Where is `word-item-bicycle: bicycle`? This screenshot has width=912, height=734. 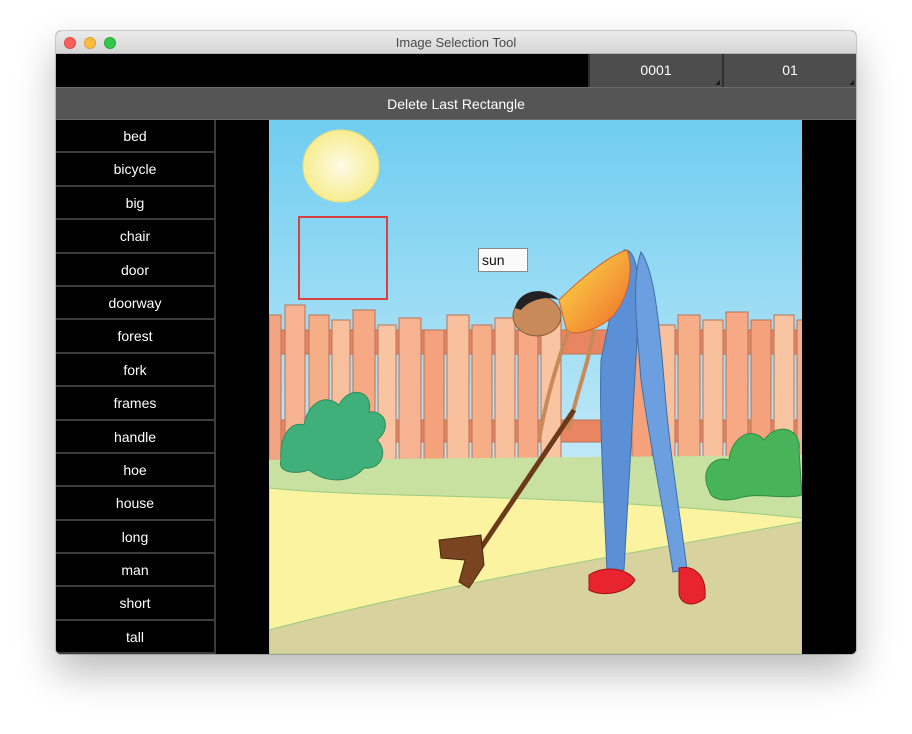 word-item-bicycle: bicycle is located at coordinates (136, 170).